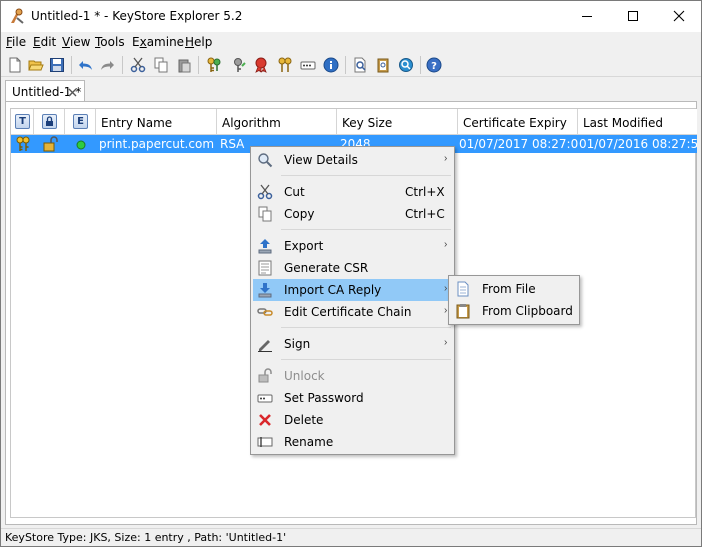  What do you see at coordinates (514, 311) in the screenshot?
I see `menu-item-from-clipboard: From Clipboard` at bounding box center [514, 311].